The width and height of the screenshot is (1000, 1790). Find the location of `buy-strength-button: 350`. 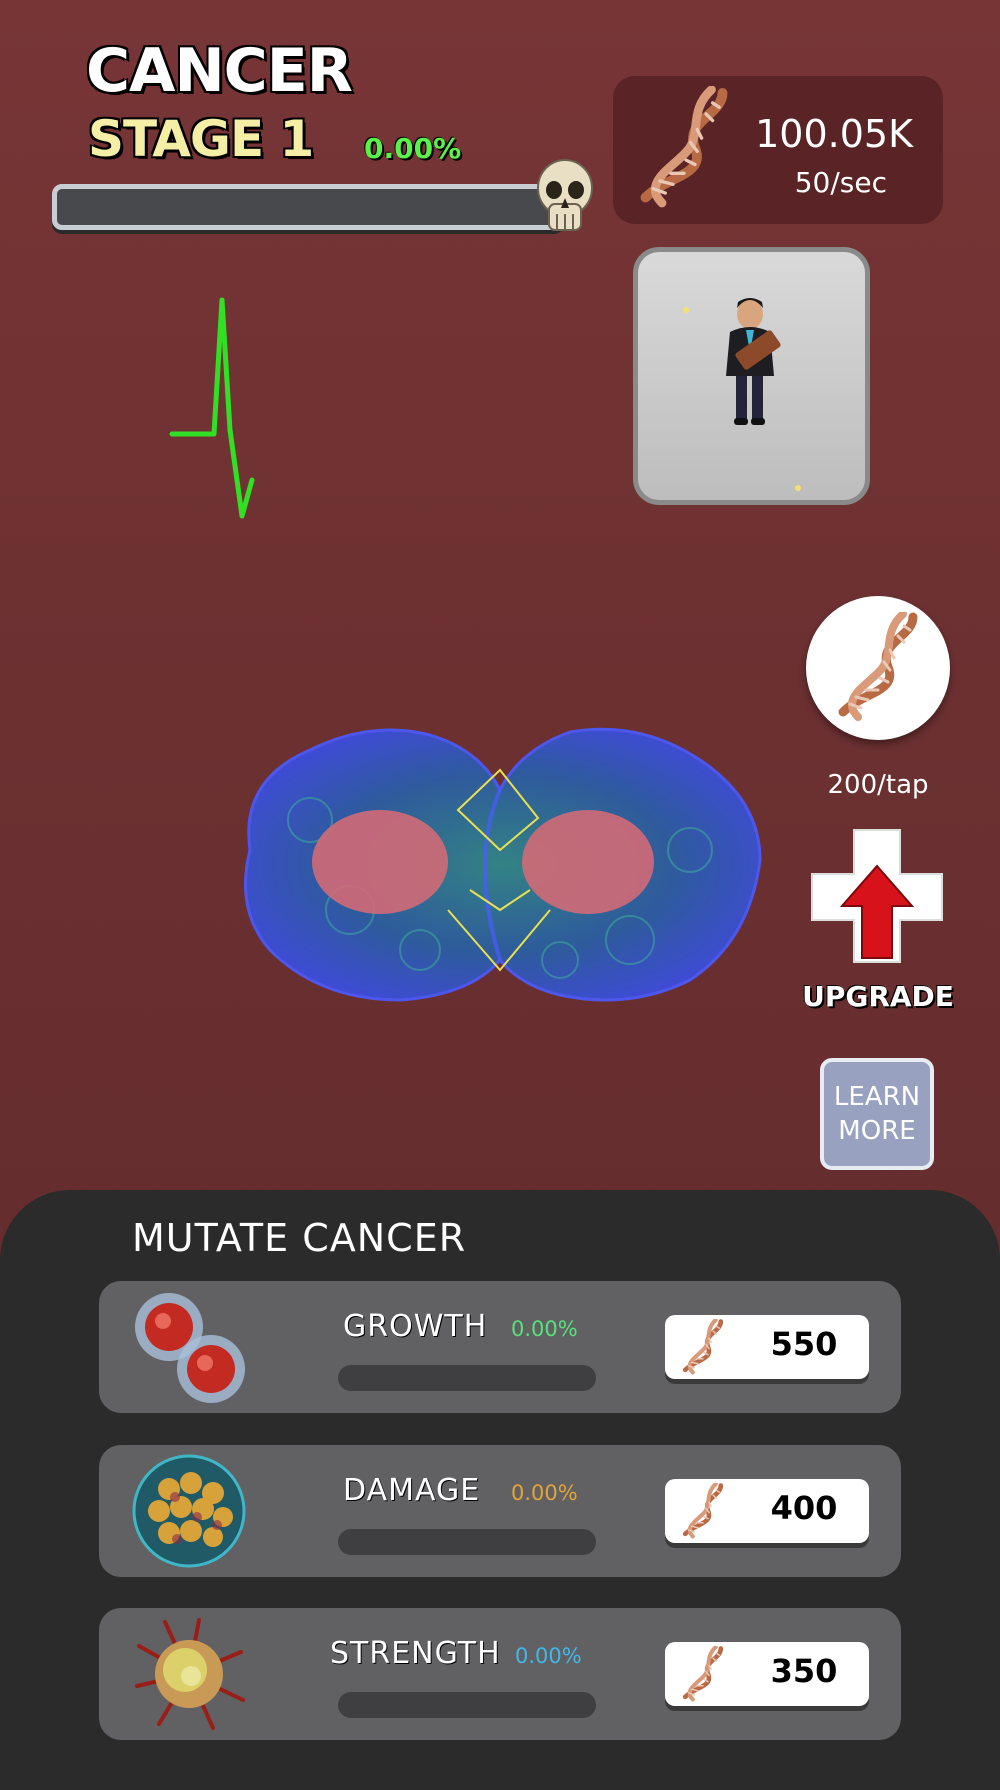

buy-strength-button: 350 is located at coordinates (767, 1674).